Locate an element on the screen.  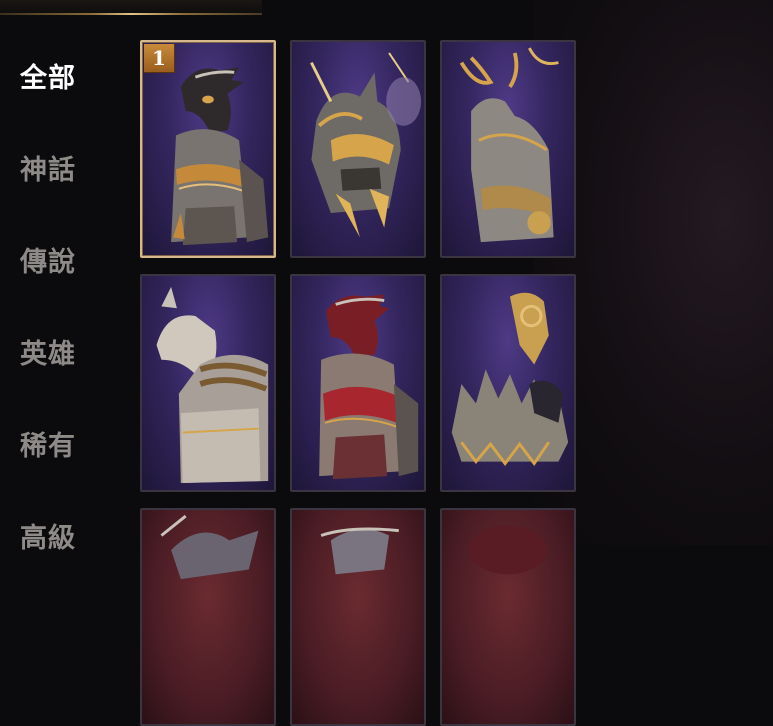
mount-partial-3-image is located at coordinates (508, 550).